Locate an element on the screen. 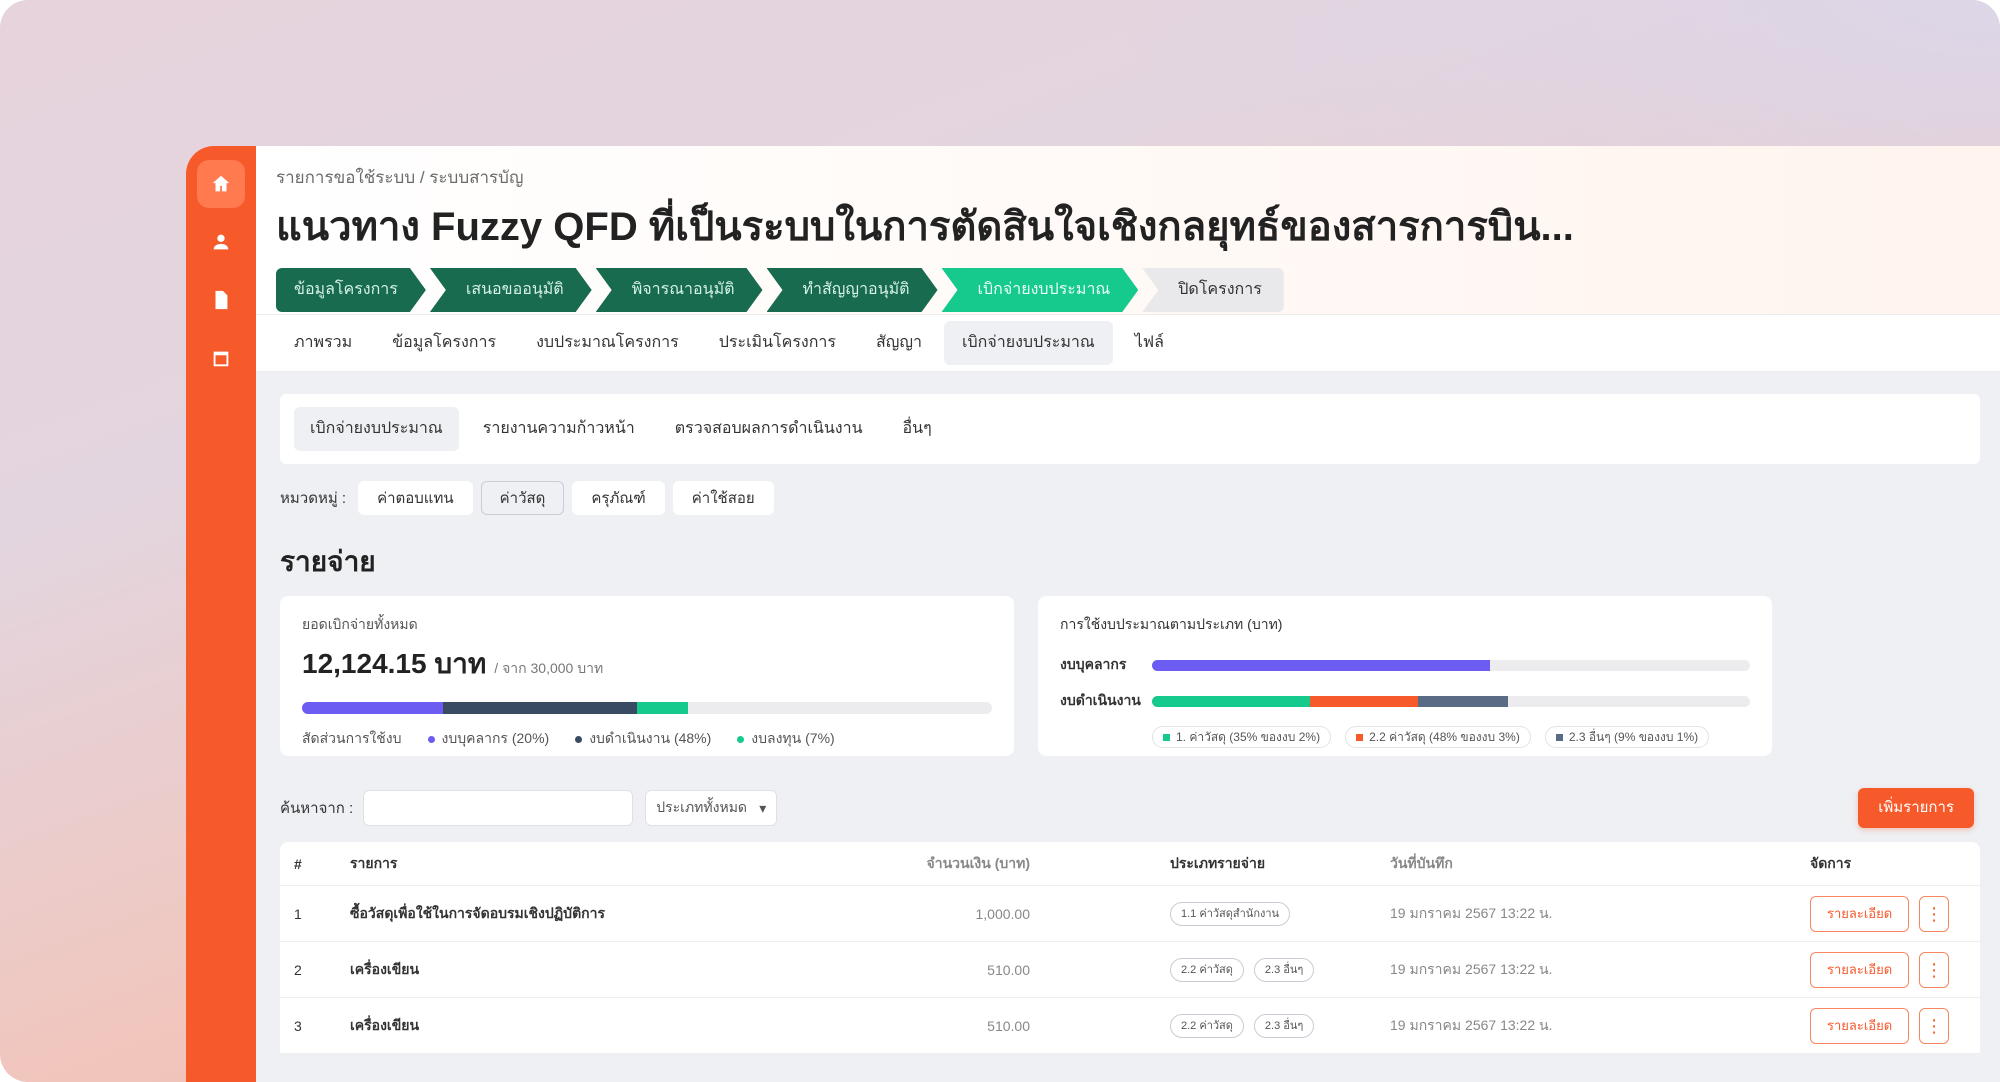  total-label: ยอดเบิกจ่ายทั้งหมด is located at coordinates (360, 624).